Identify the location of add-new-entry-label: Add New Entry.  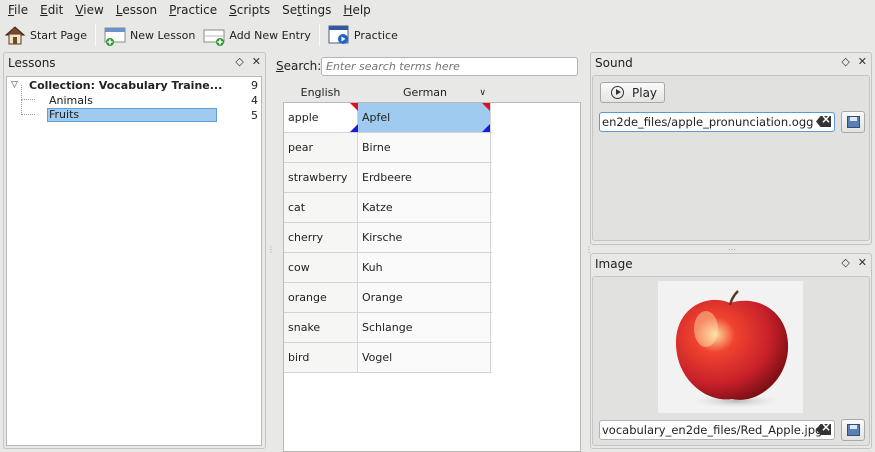
(270, 35).